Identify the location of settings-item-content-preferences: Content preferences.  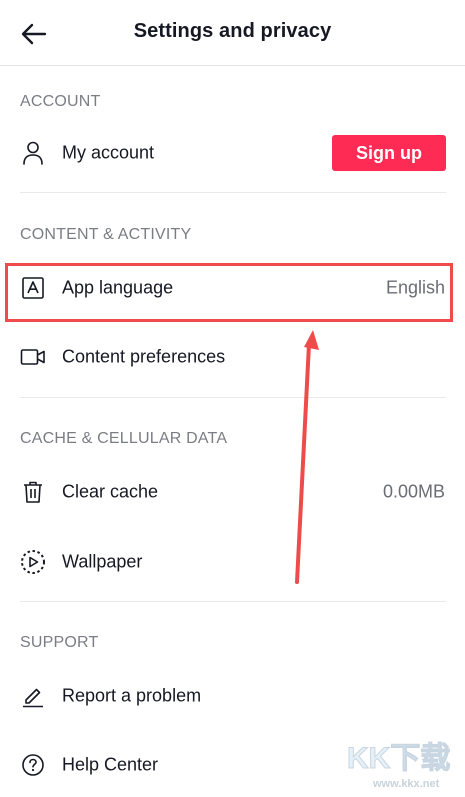
(232, 357).